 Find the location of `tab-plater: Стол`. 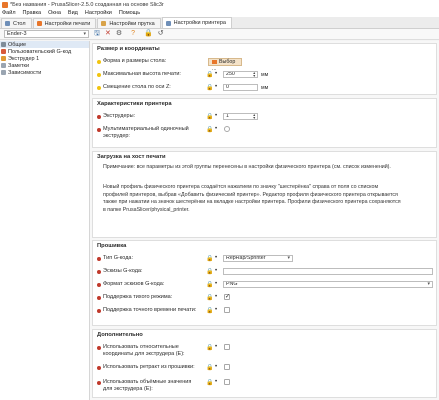

tab-plater: Стол is located at coordinates (16, 23).